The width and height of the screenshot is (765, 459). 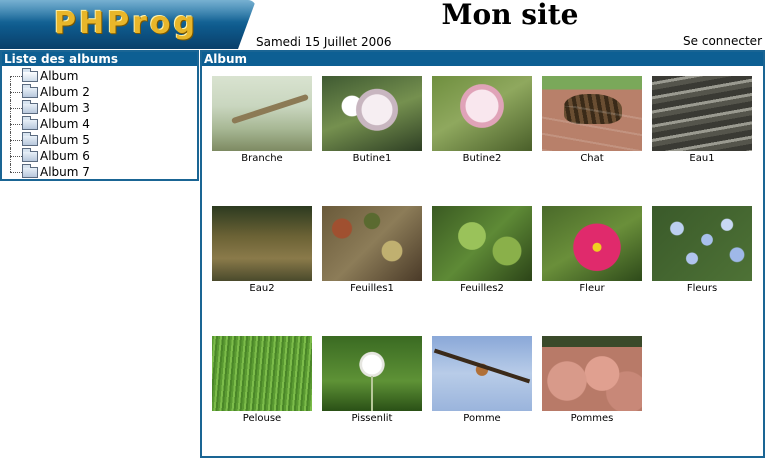 I want to click on tree-item-label: Album 6, so click(x=65, y=156).